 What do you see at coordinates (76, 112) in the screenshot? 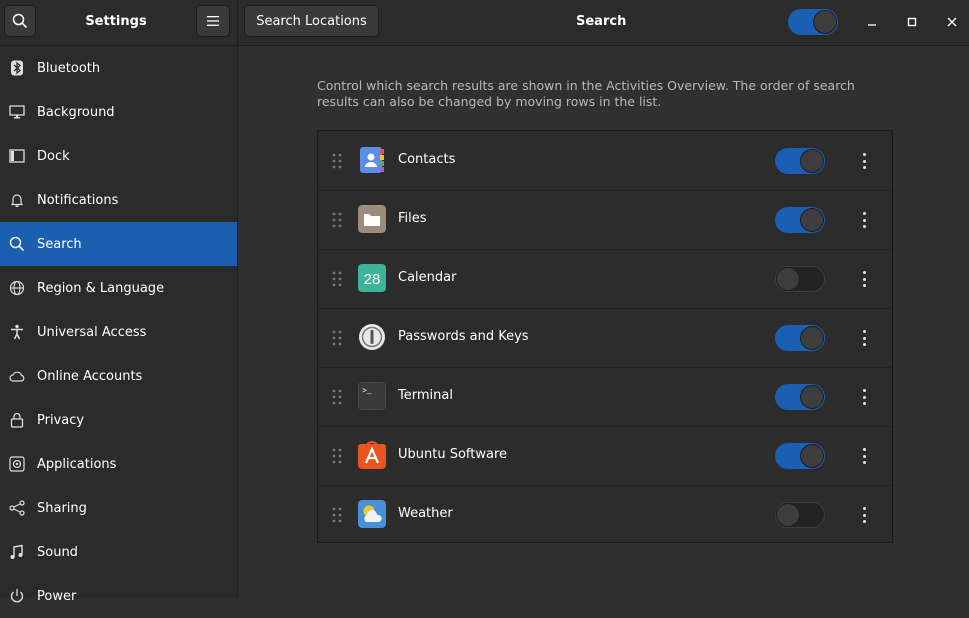
I see `sidebar-item-label: Background` at bounding box center [76, 112].